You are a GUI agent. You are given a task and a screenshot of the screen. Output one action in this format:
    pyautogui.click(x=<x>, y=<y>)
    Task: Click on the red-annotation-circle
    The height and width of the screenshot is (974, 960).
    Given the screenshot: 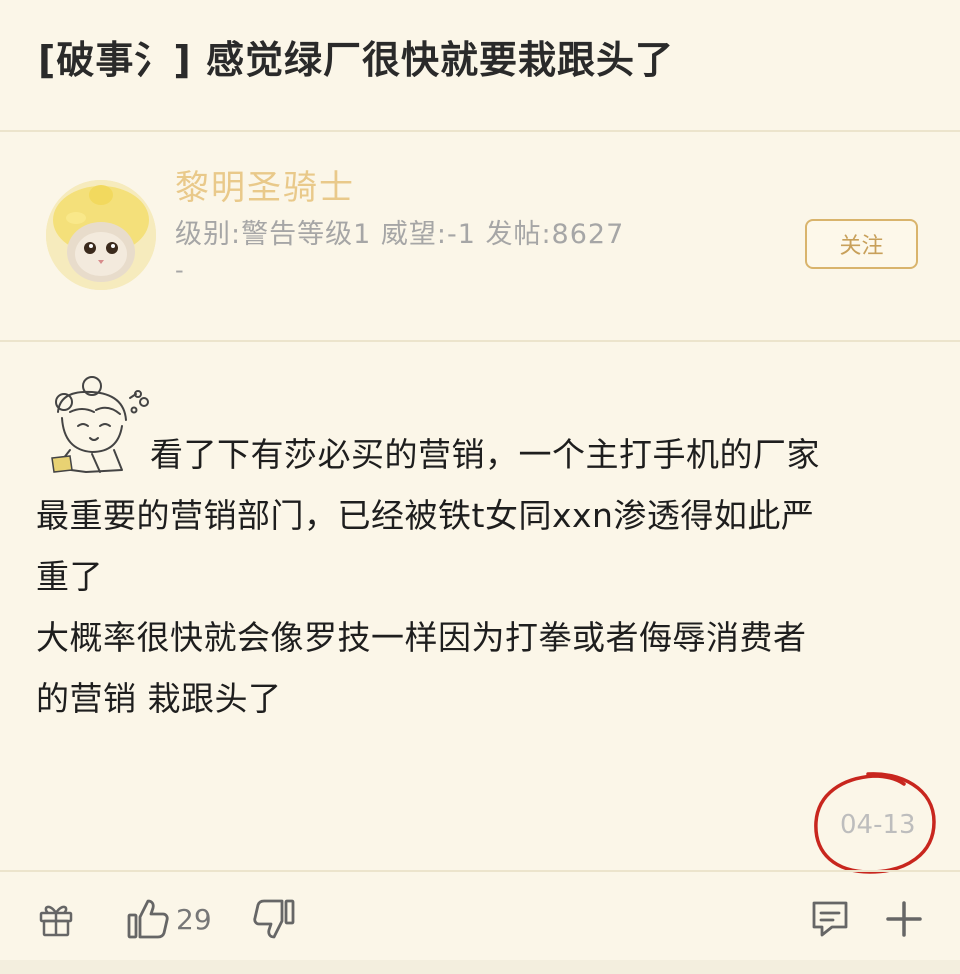 What is the action you would take?
    pyautogui.click(x=875, y=823)
    